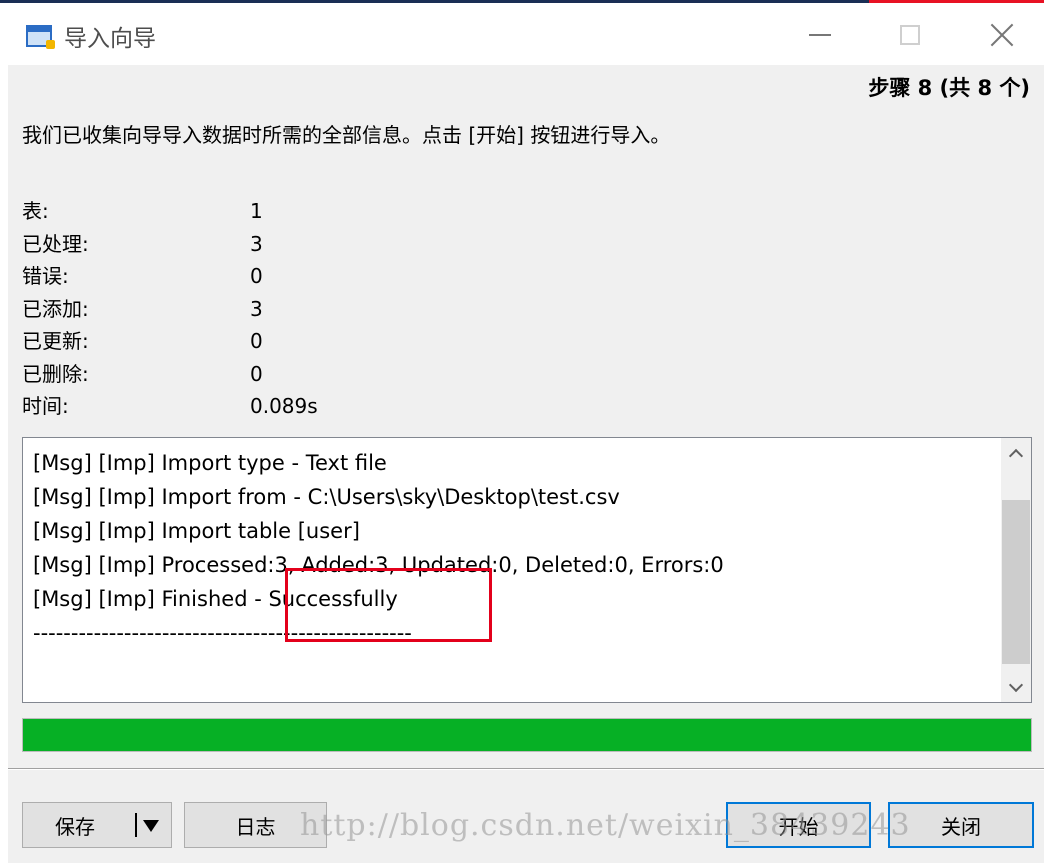  I want to click on scroll-down-button, so click(1016, 687).